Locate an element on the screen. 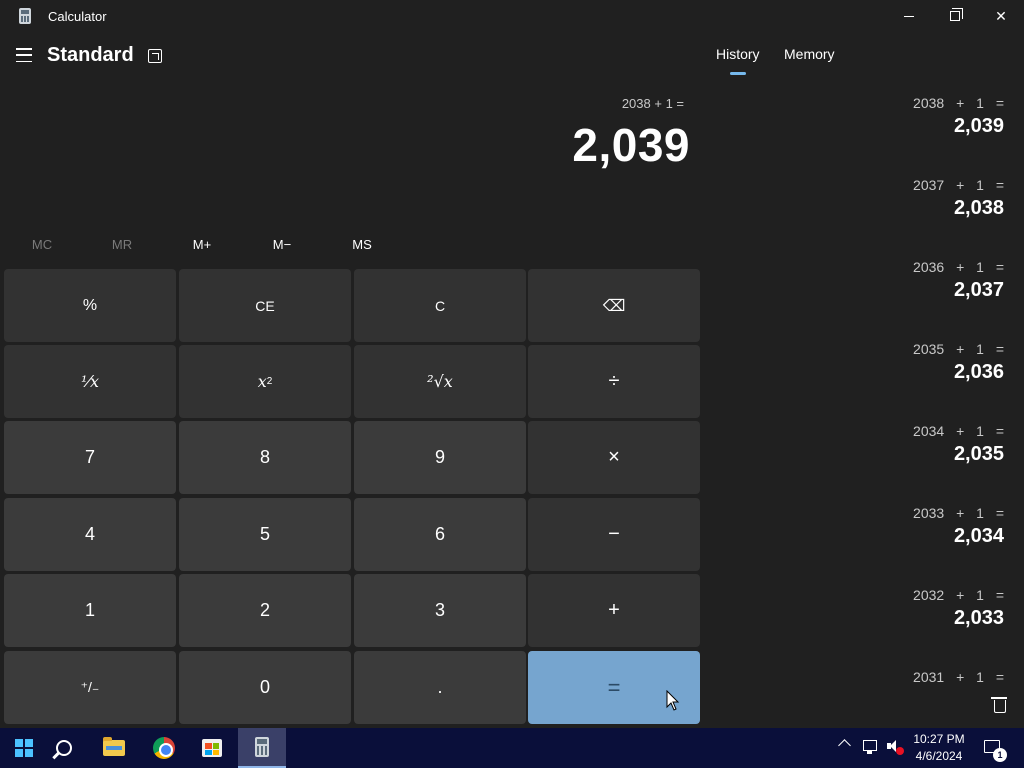  navigation-menu-button is located at coordinates (24, 55).